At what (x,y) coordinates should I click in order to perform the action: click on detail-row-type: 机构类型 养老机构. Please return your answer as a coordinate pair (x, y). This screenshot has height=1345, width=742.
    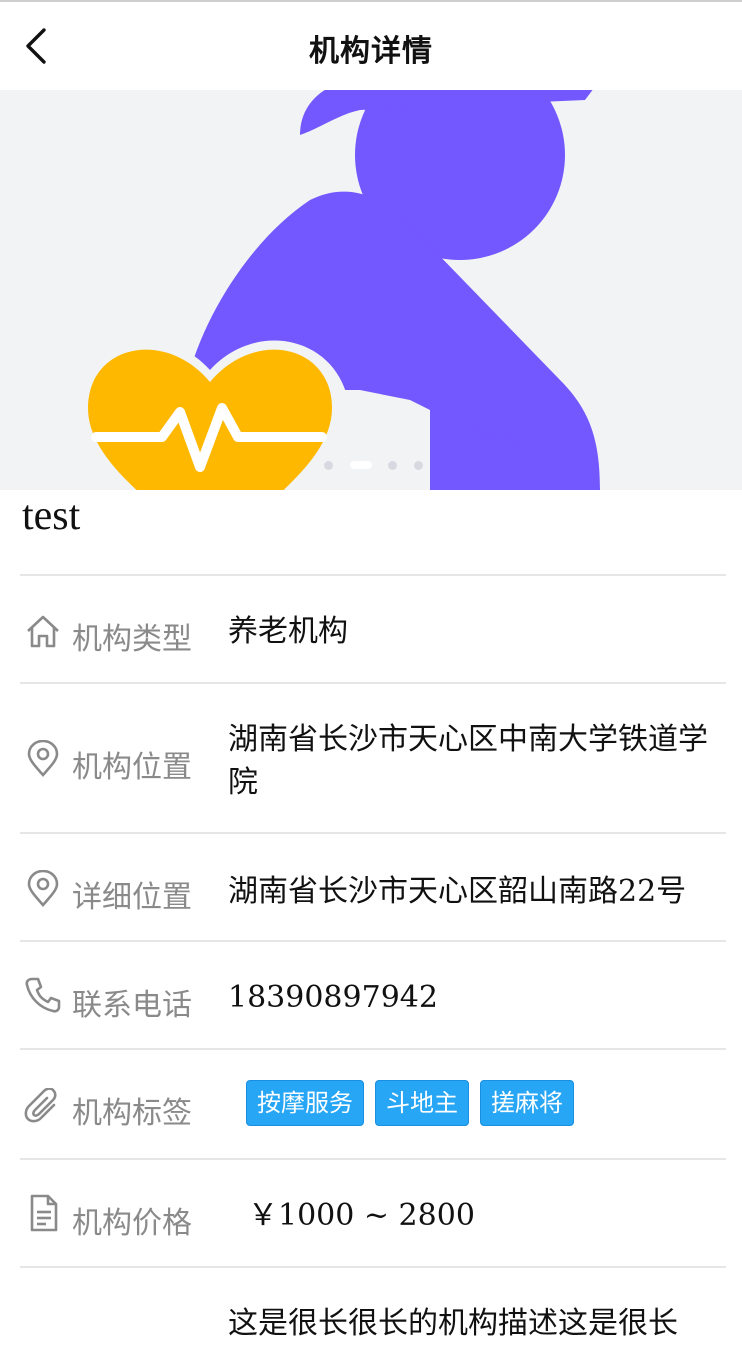
    Looking at the image, I should click on (373, 629).